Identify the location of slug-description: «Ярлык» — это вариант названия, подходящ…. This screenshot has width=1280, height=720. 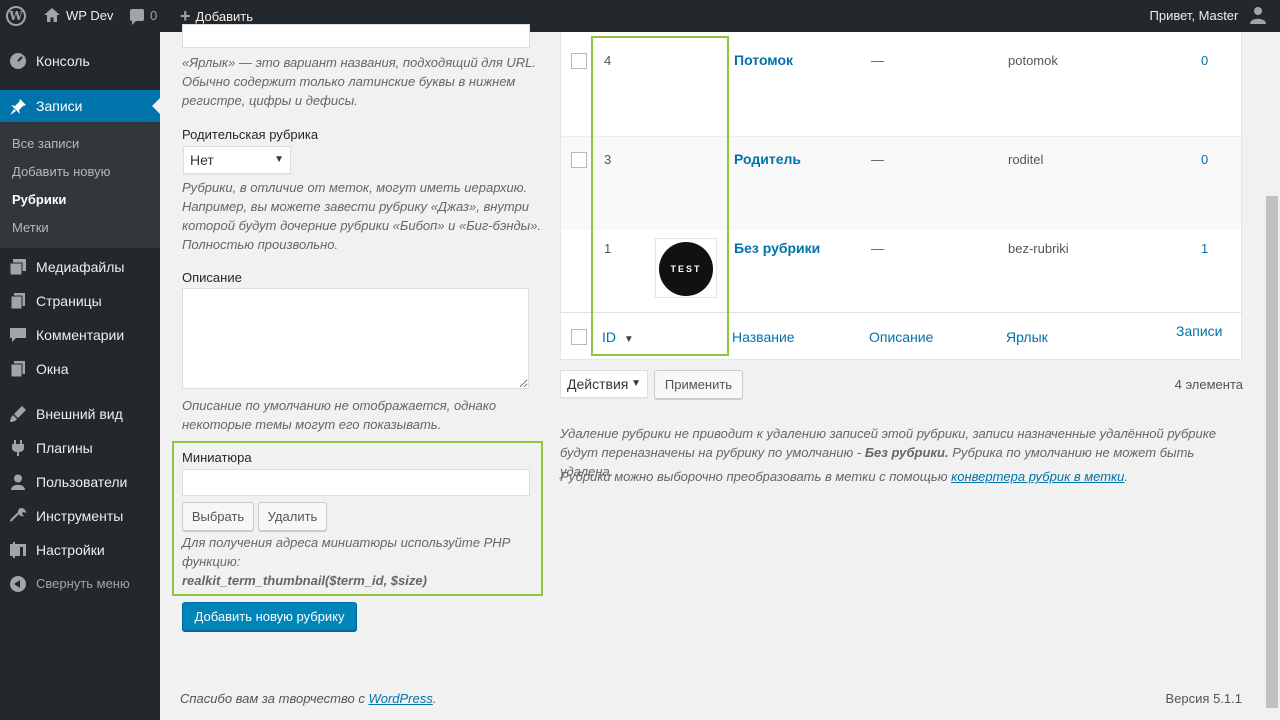
(362, 81).